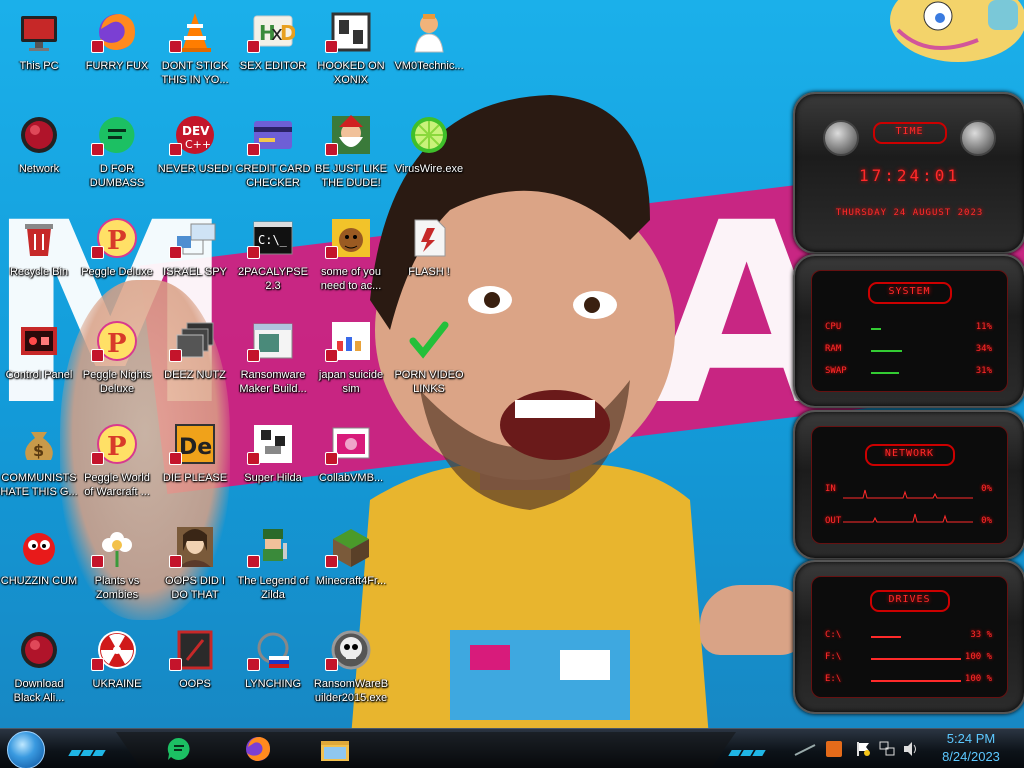  I want to click on gadget-row-value: 33 %, so click(981, 635).